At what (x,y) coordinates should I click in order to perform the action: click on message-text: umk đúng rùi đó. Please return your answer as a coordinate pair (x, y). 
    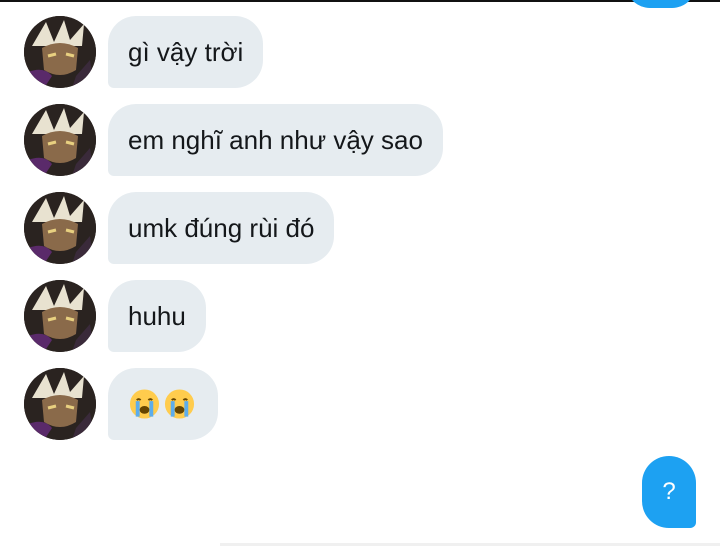
    Looking at the image, I should click on (221, 227).